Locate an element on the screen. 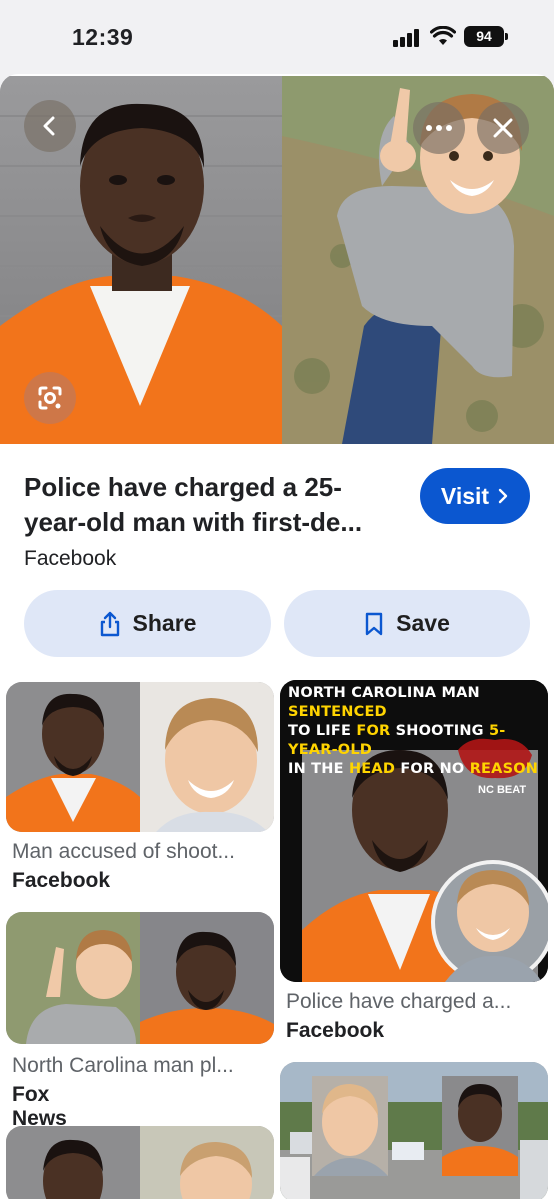  more-icon is located at coordinates (439, 128).